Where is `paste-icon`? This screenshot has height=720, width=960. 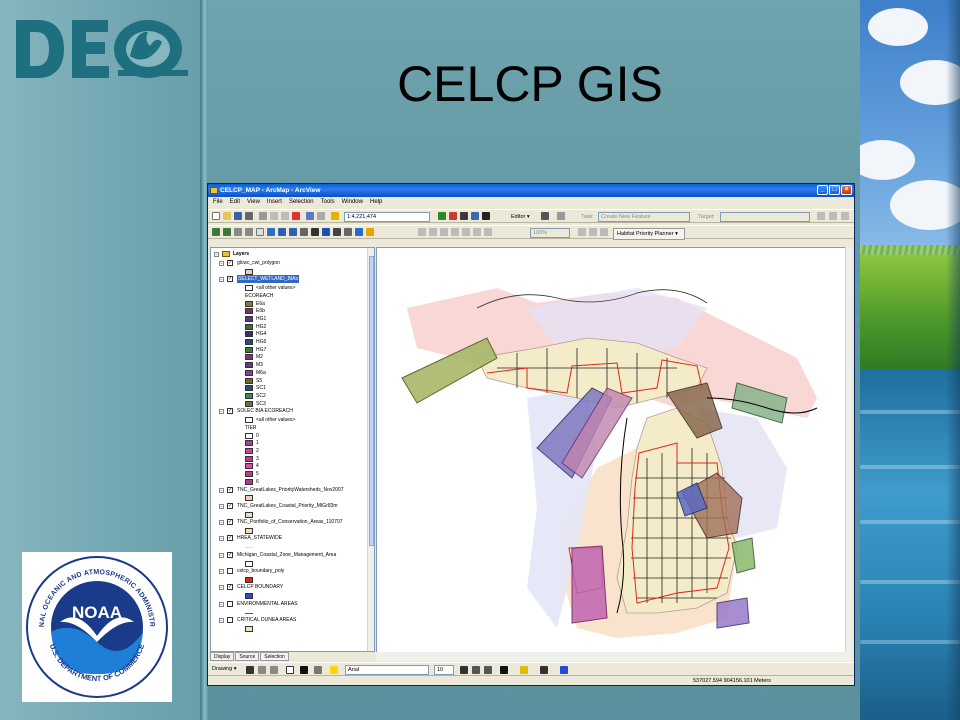 paste-icon is located at coordinates (285, 216).